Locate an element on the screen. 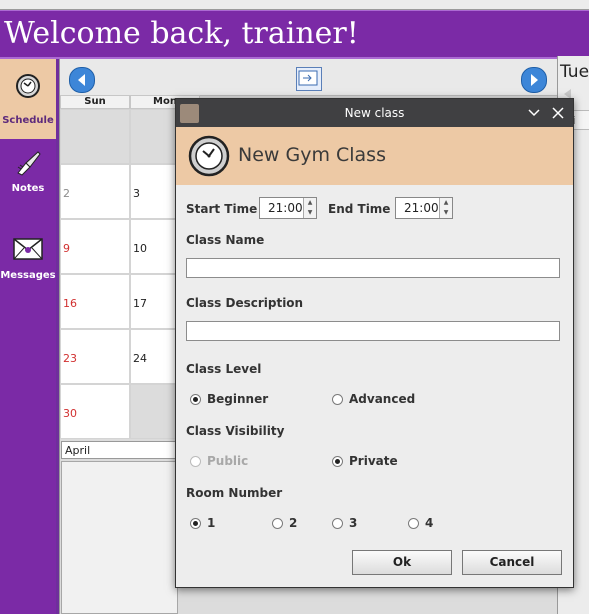  sidebar-item-schedule: Schedule is located at coordinates (28, 99).